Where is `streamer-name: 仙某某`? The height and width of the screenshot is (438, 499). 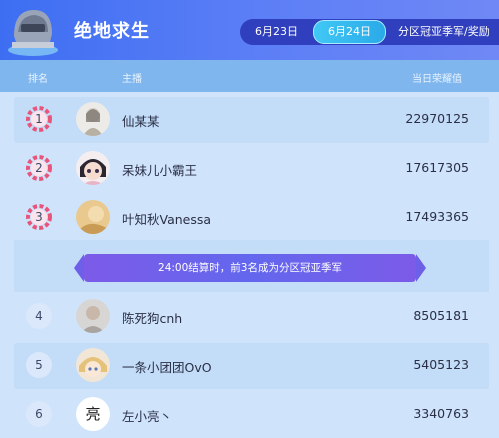 streamer-name: 仙某某 is located at coordinates (141, 120).